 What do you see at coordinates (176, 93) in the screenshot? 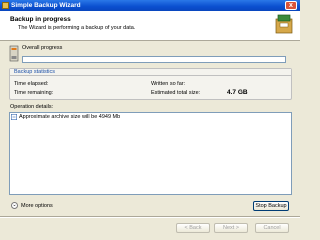
I see `estimated-label: Estimated total size:` at bounding box center [176, 93].